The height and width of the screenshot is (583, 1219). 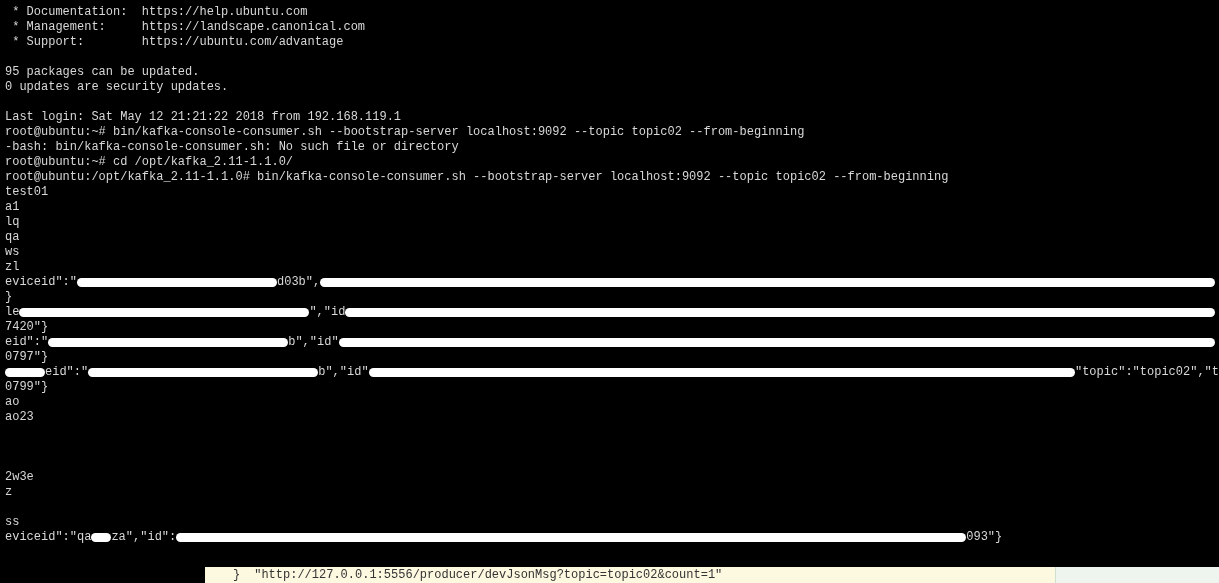 What do you see at coordinates (9, 492) in the screenshot?
I see `terminal-line: z` at bounding box center [9, 492].